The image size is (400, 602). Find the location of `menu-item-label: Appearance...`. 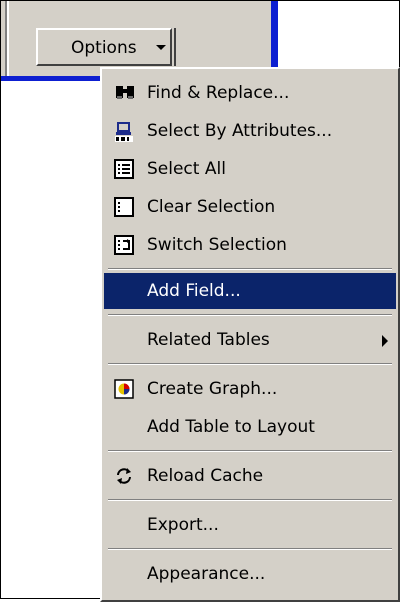

menu-item-label: Appearance... is located at coordinates (206, 574).